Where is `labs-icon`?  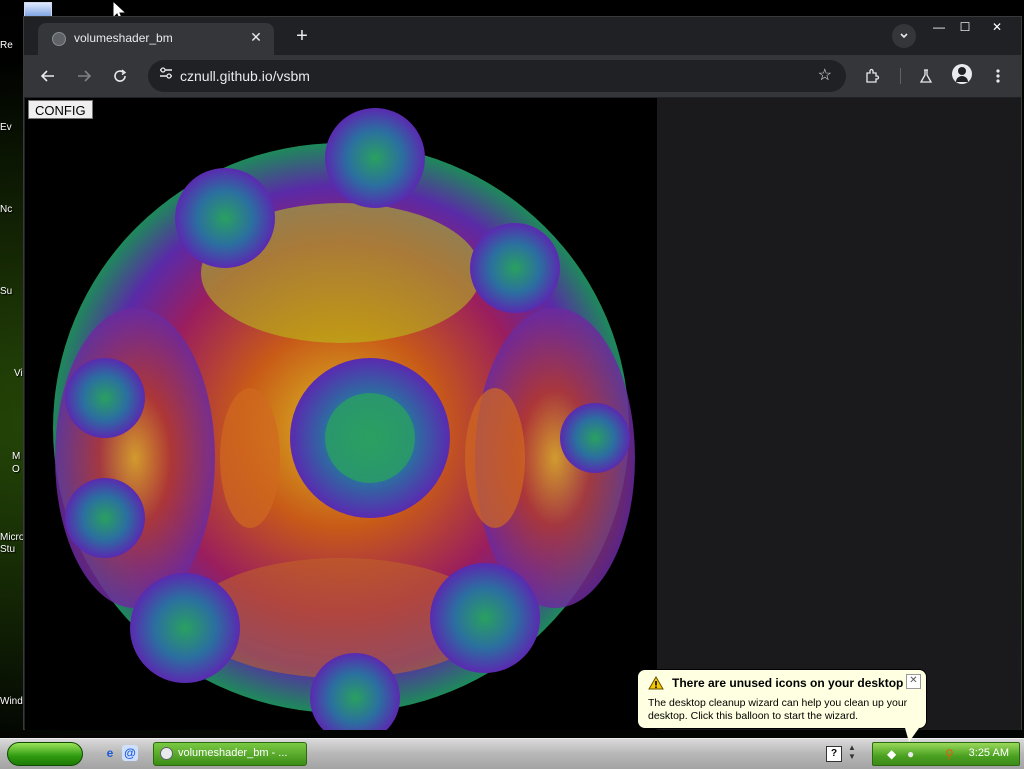 labs-icon is located at coordinates (926, 76).